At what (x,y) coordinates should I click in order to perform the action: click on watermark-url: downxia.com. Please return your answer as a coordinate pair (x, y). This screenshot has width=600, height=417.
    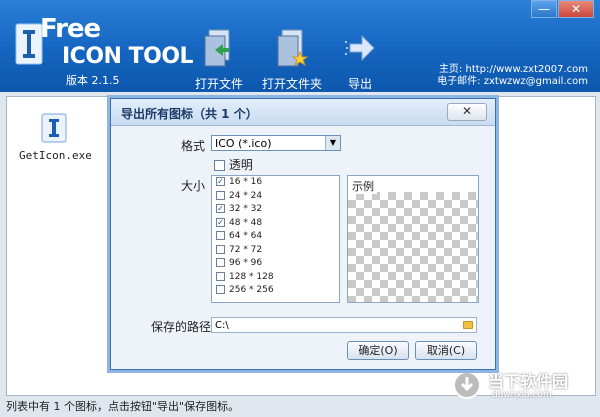
    Looking at the image, I should click on (522, 395).